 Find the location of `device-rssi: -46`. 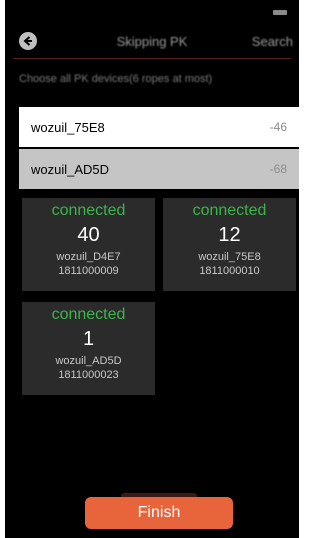

device-rssi: -46 is located at coordinates (278, 127).